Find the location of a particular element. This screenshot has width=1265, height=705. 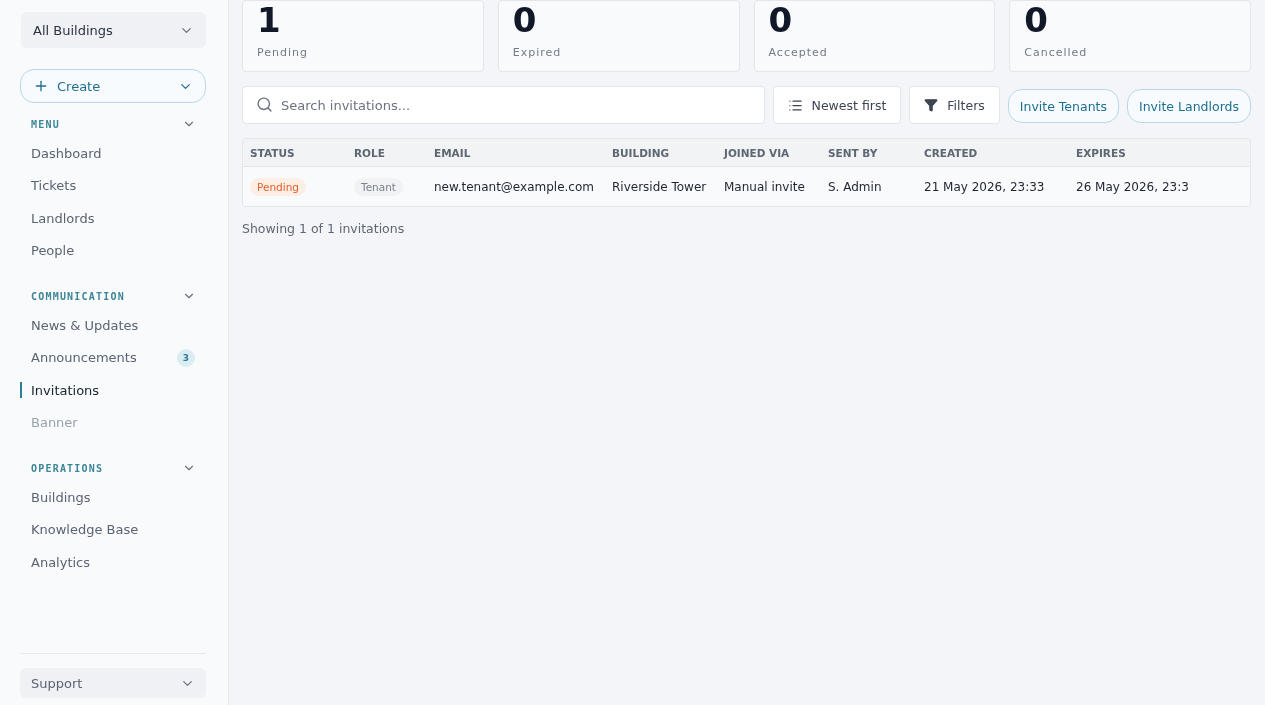

nav-item: Announcements 3 is located at coordinates (113, 357).